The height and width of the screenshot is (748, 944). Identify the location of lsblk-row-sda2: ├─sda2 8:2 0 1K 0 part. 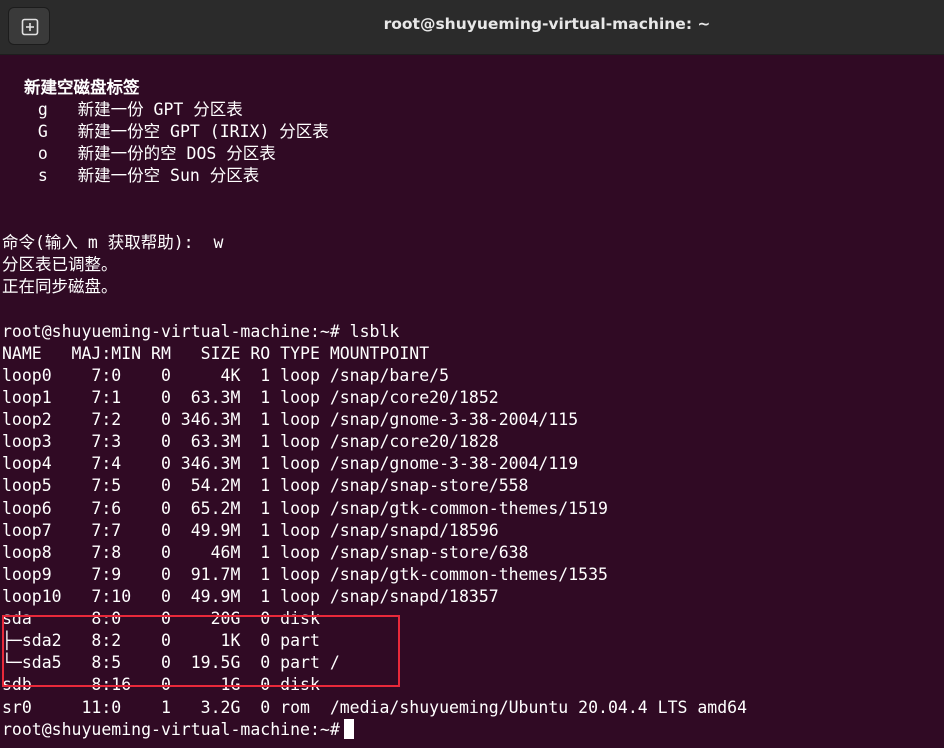
(161, 640).